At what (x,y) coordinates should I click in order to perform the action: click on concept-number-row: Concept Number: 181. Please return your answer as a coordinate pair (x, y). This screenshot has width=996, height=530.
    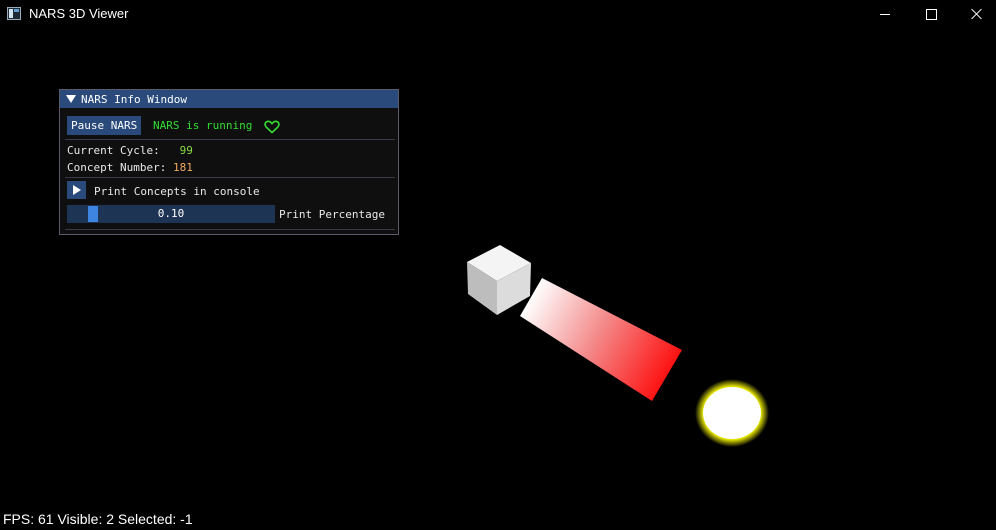
    Looking at the image, I should click on (130, 167).